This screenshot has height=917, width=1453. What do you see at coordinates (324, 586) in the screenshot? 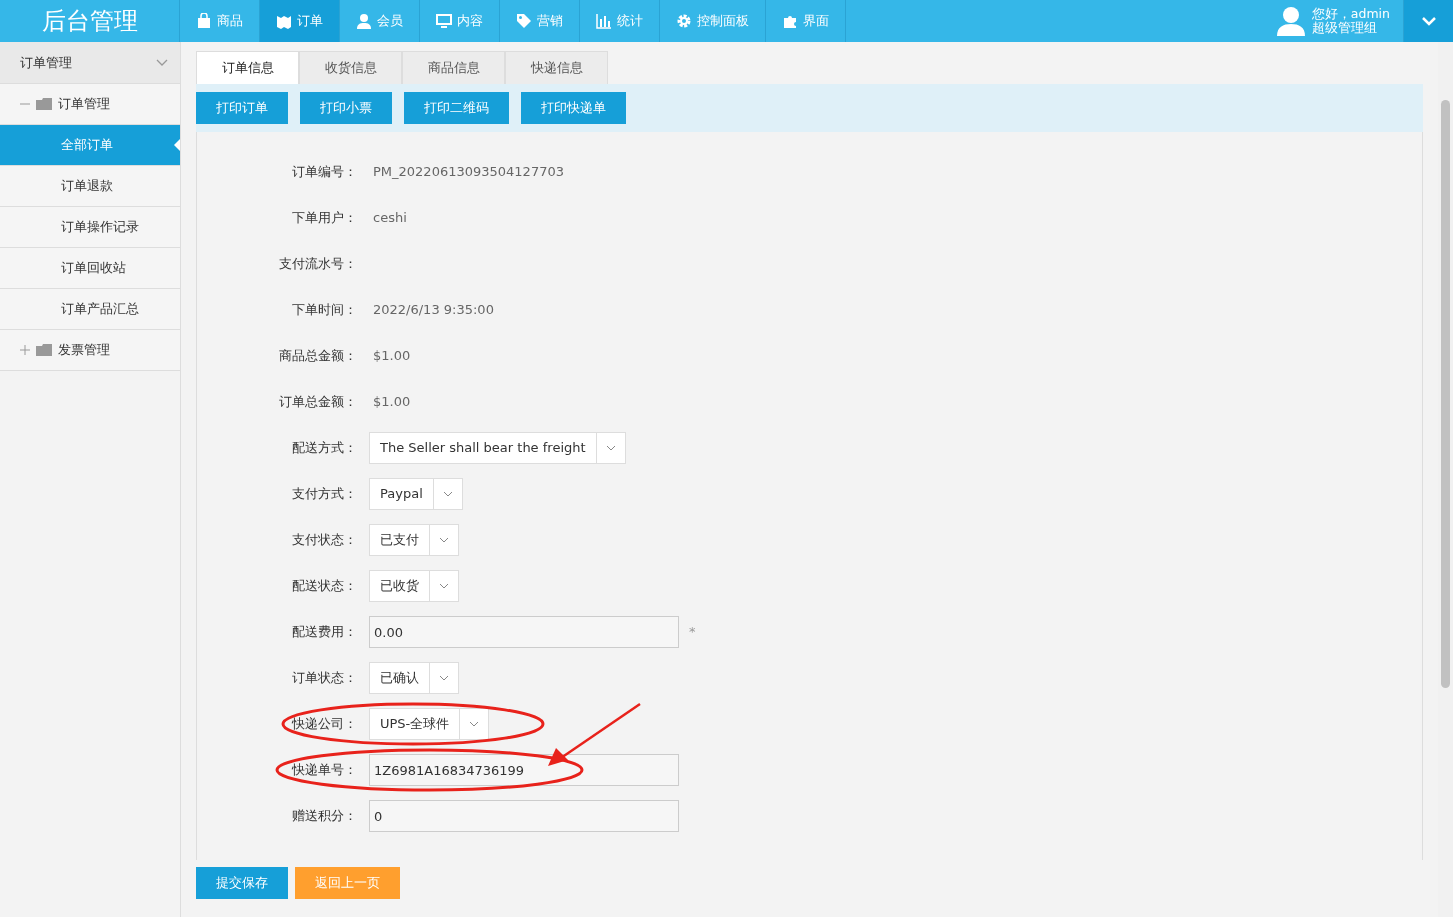
I see `field-label: 配送状态：` at bounding box center [324, 586].